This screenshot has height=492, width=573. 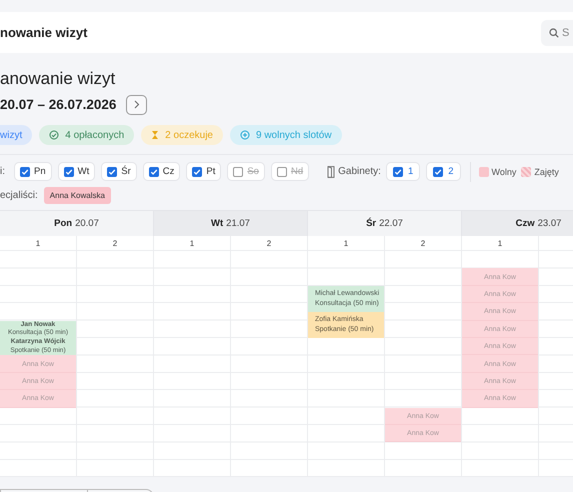 I want to click on specialist-tag: Anna Kowalska, so click(x=77, y=195).